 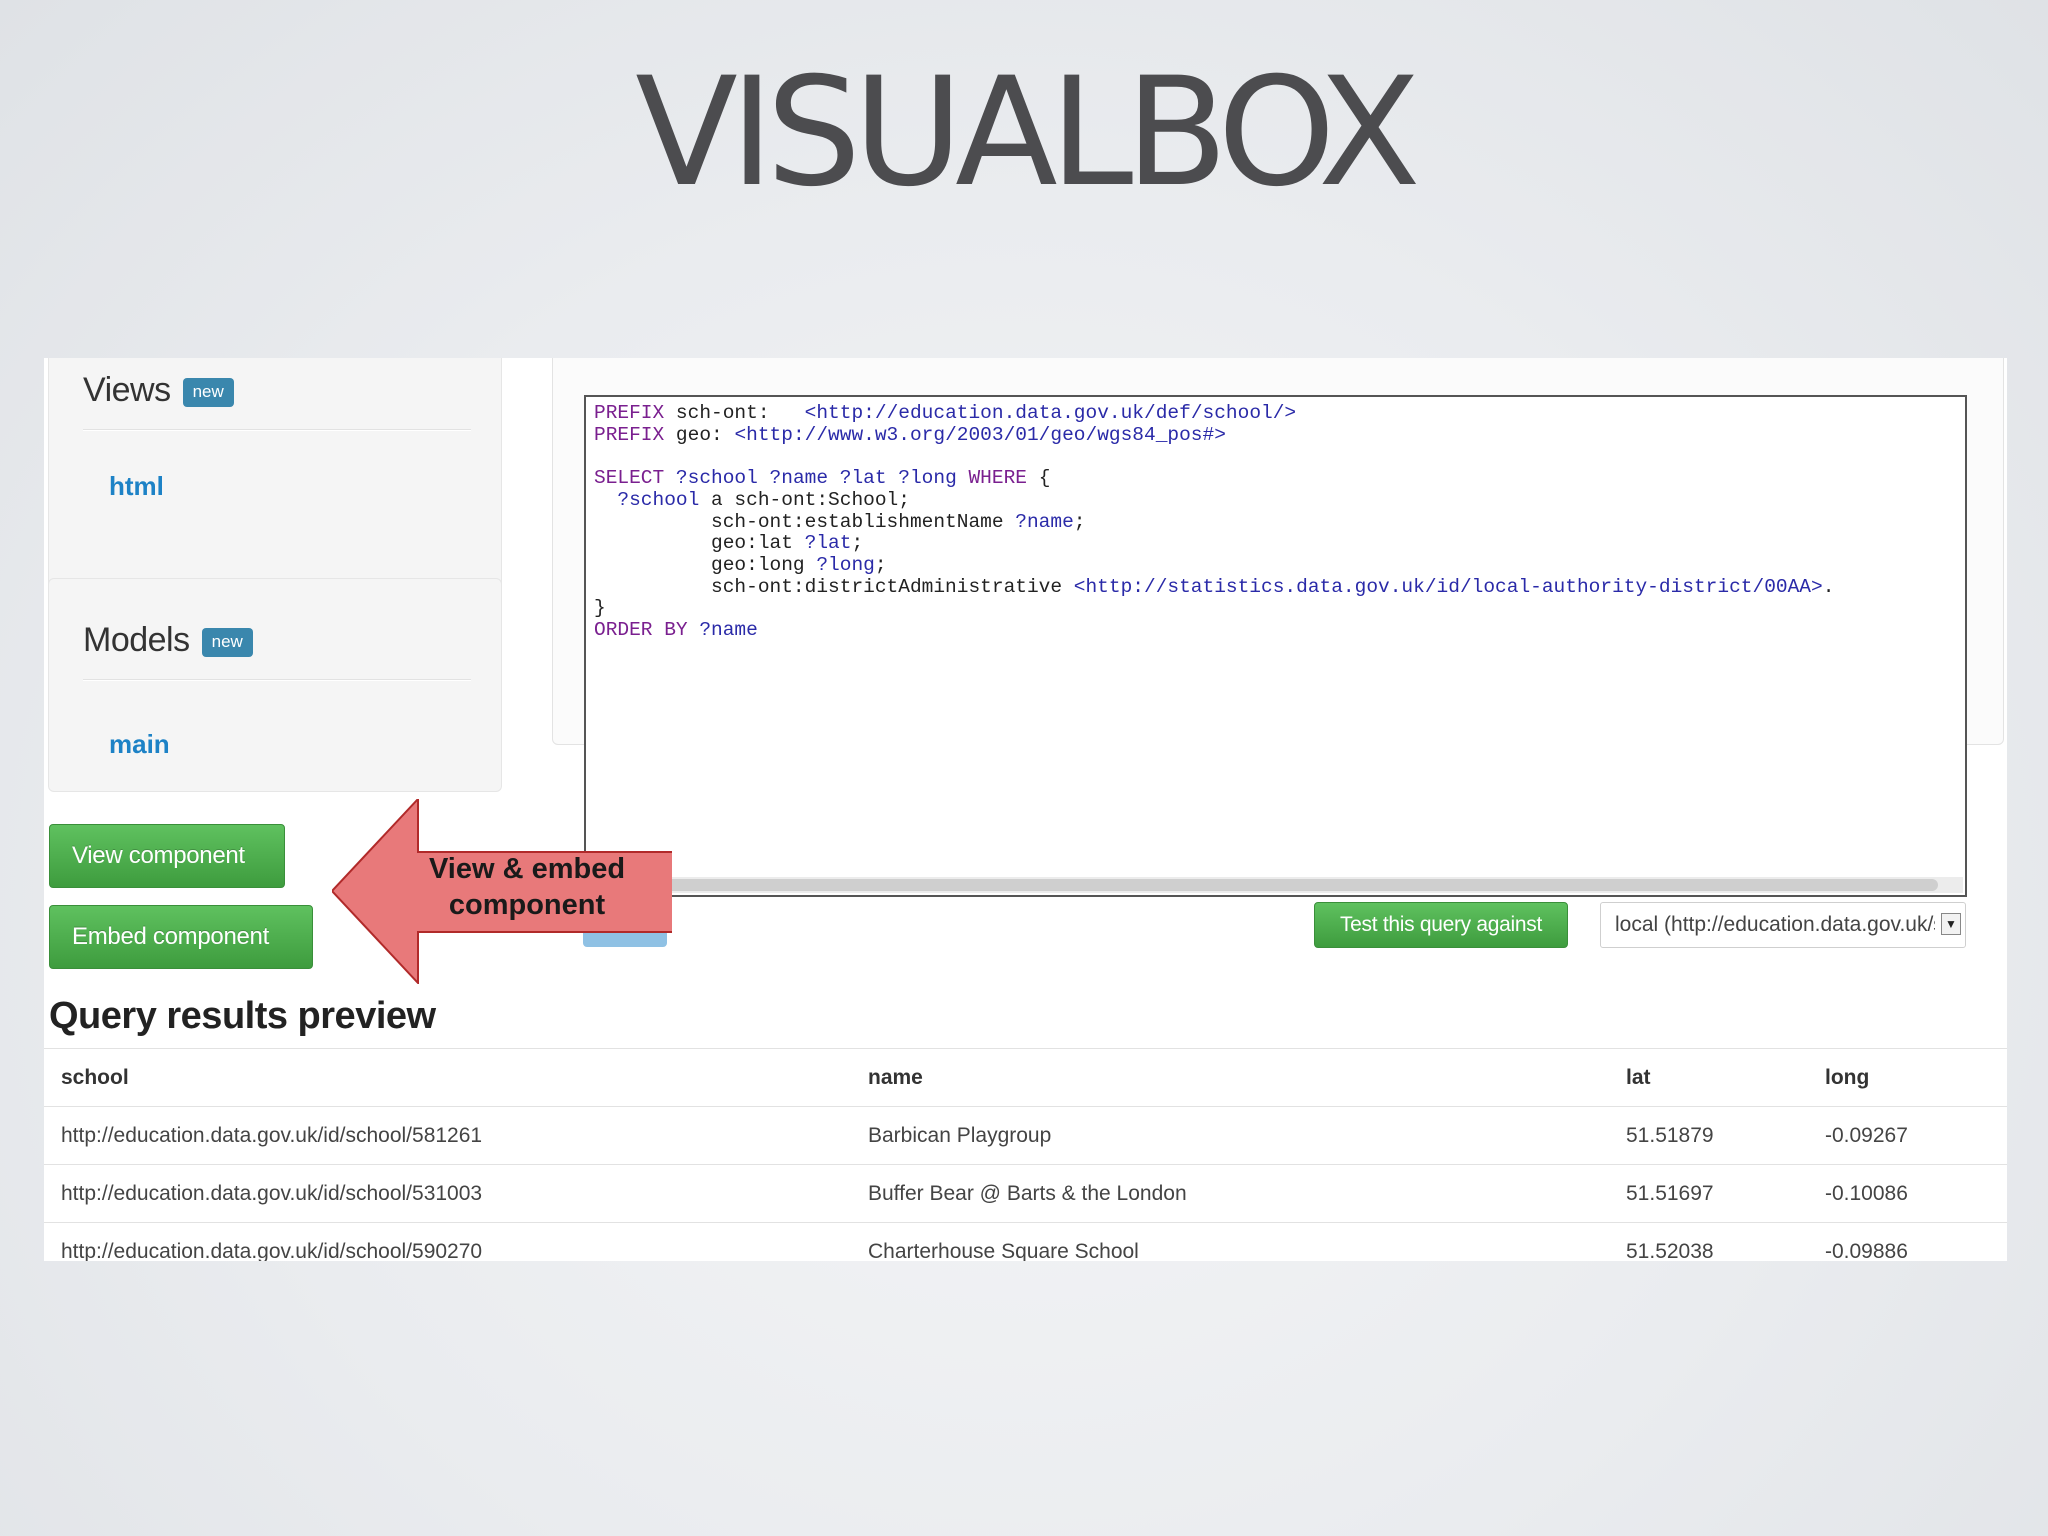 What do you see at coordinates (1441, 925) in the screenshot?
I see `test-query-button: Test this query against` at bounding box center [1441, 925].